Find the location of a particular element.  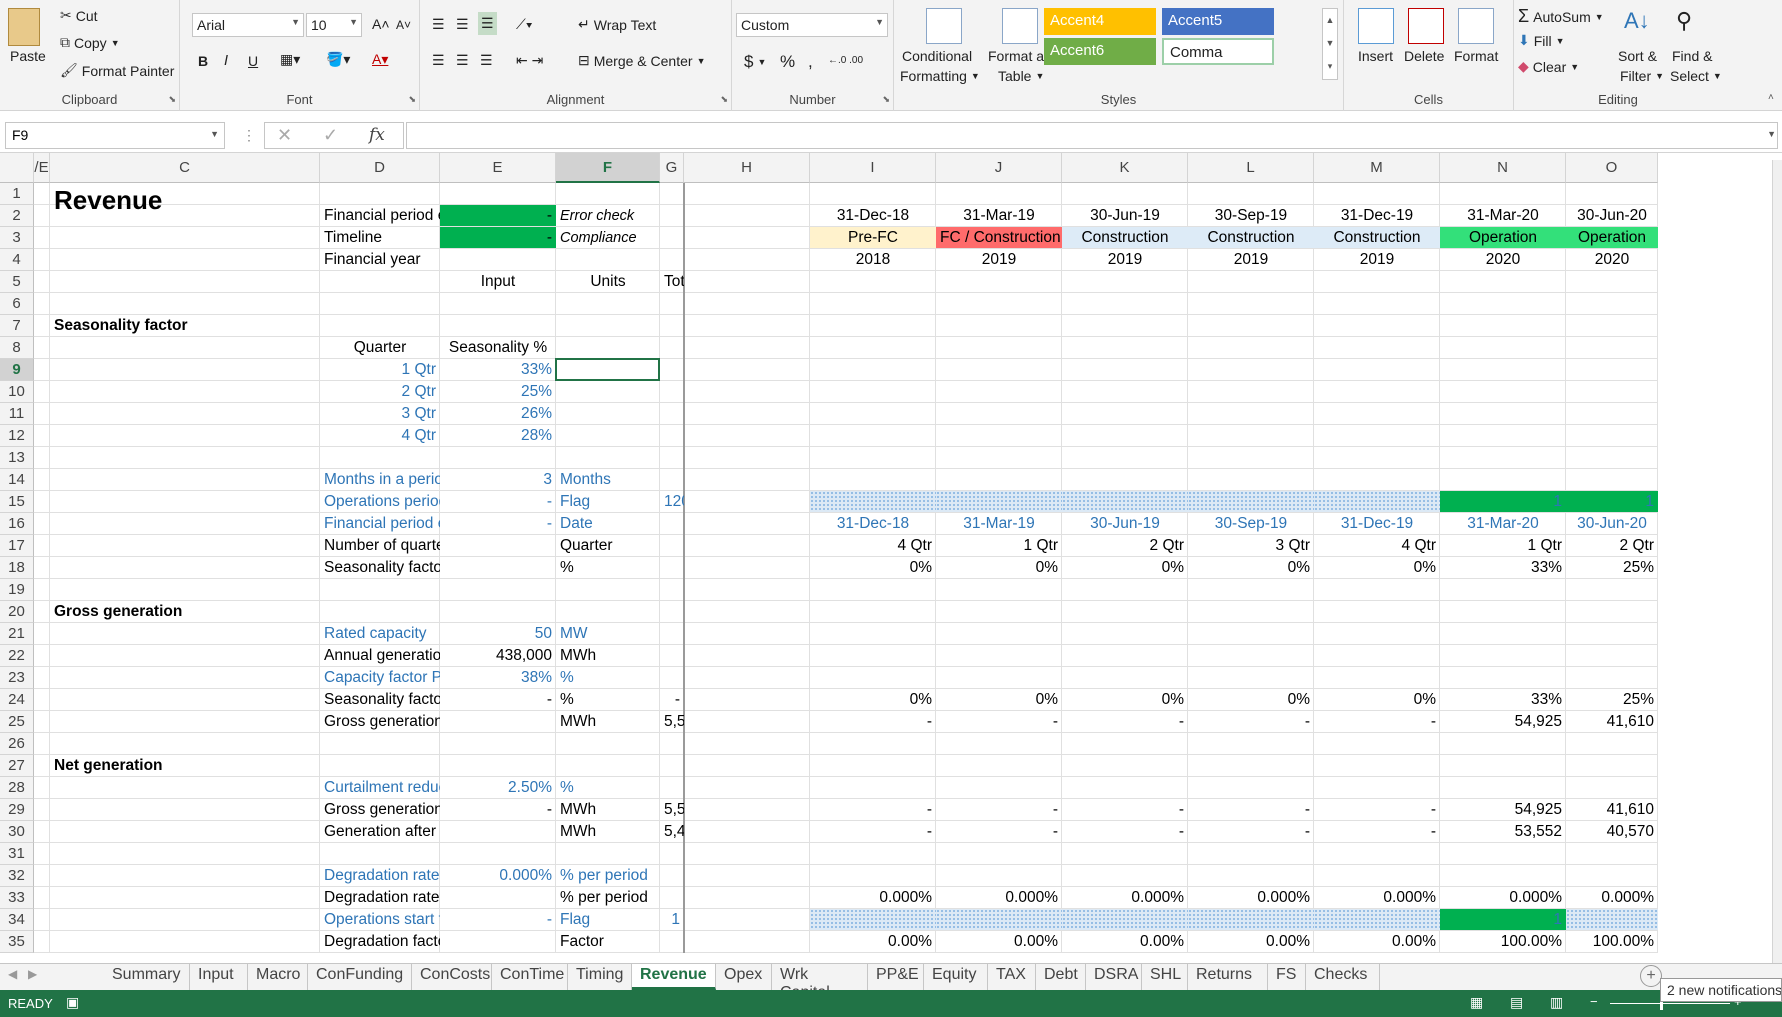

input-header: Input is located at coordinates (498, 282).